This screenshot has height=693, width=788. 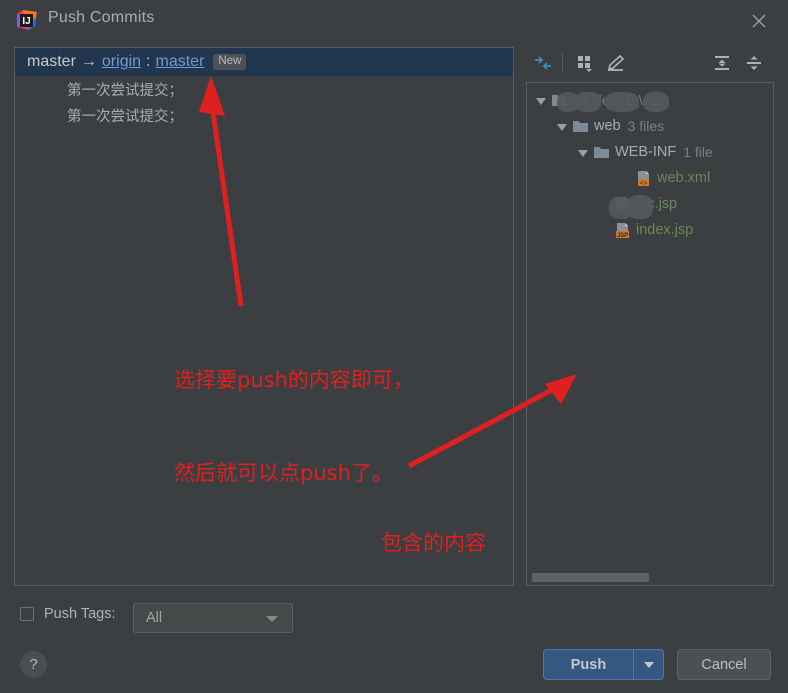 What do you see at coordinates (622, 230) in the screenshot?
I see `jsp-file-icon: JSP` at bounding box center [622, 230].